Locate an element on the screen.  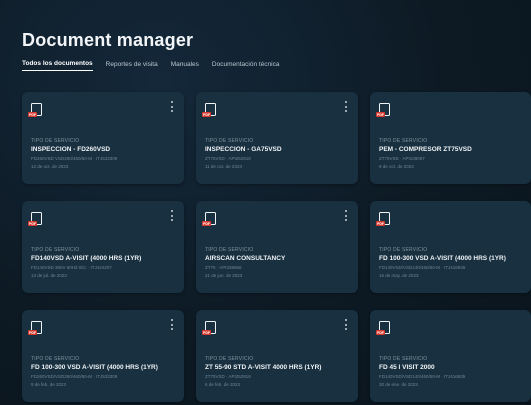
document-date: 9 de feb. de 2023 is located at coordinates (49, 384).